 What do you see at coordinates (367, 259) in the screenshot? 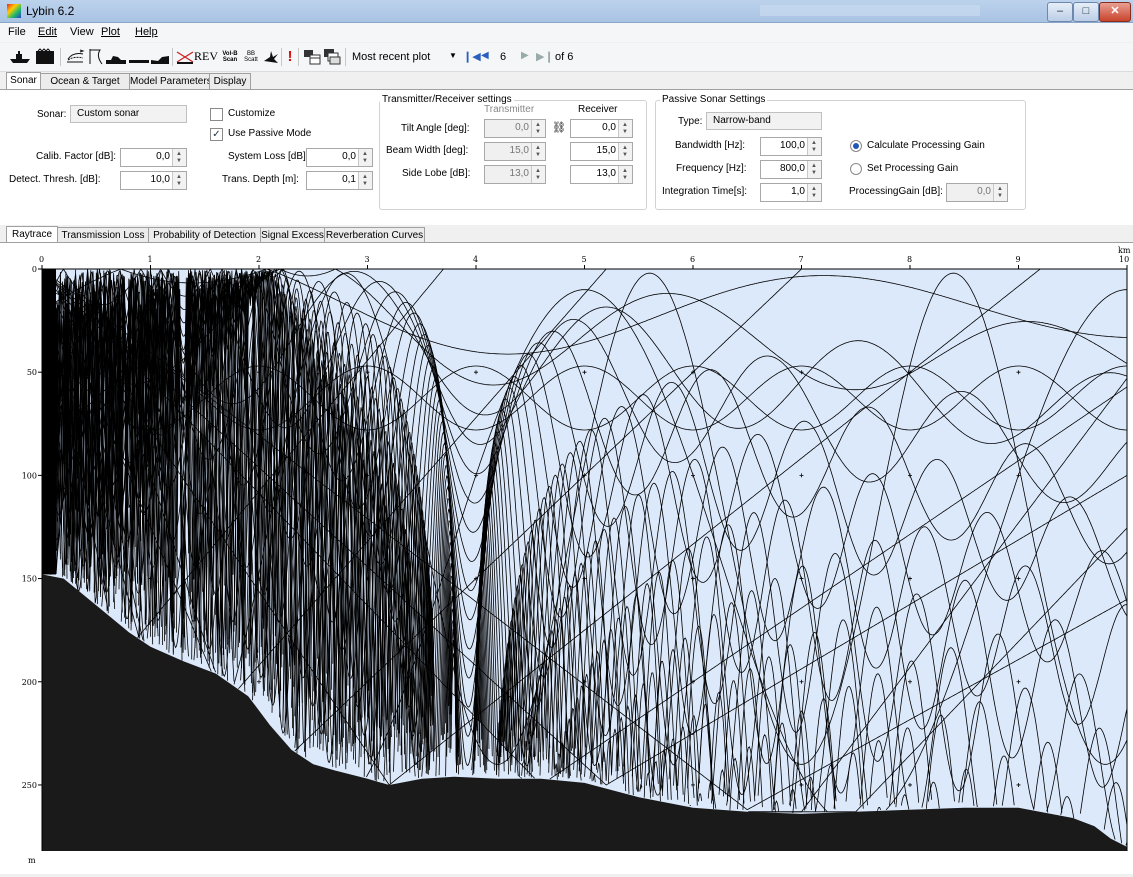
I see `x-tick-label: 3` at bounding box center [367, 259].